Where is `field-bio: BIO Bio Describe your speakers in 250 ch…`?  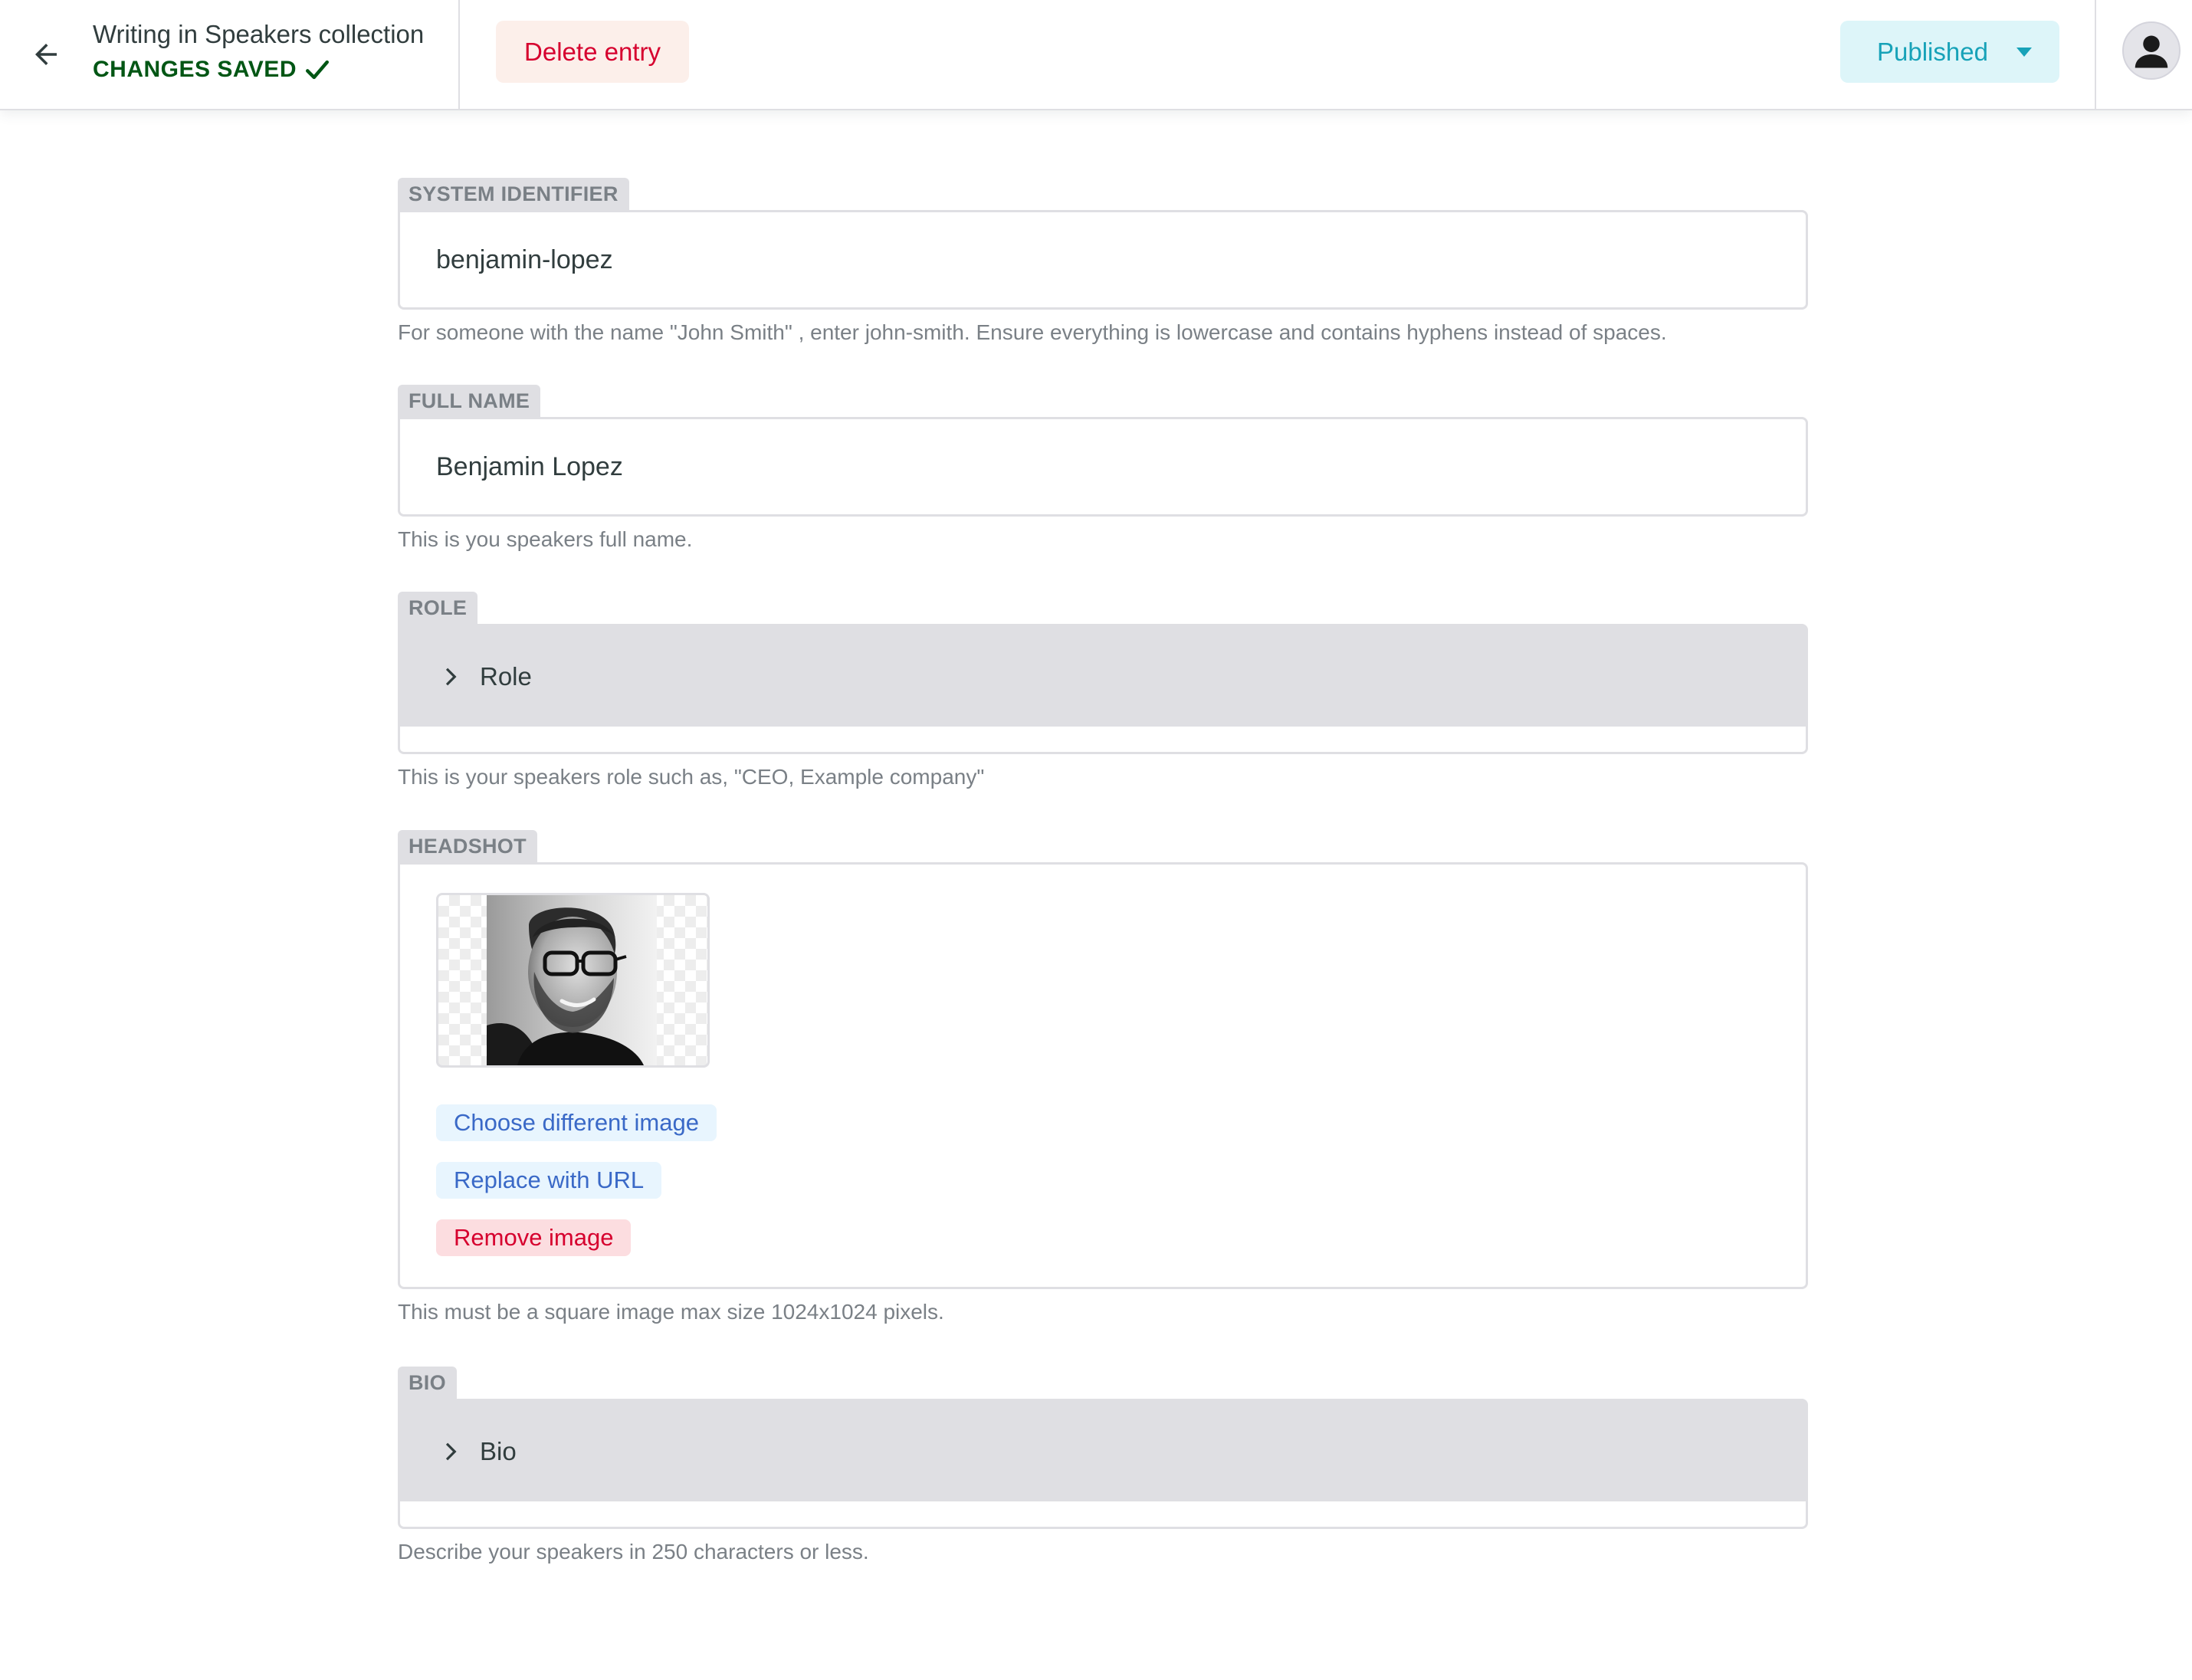 field-bio: BIO Bio Describe your speakers in 250 ch… is located at coordinates (1103, 1465).